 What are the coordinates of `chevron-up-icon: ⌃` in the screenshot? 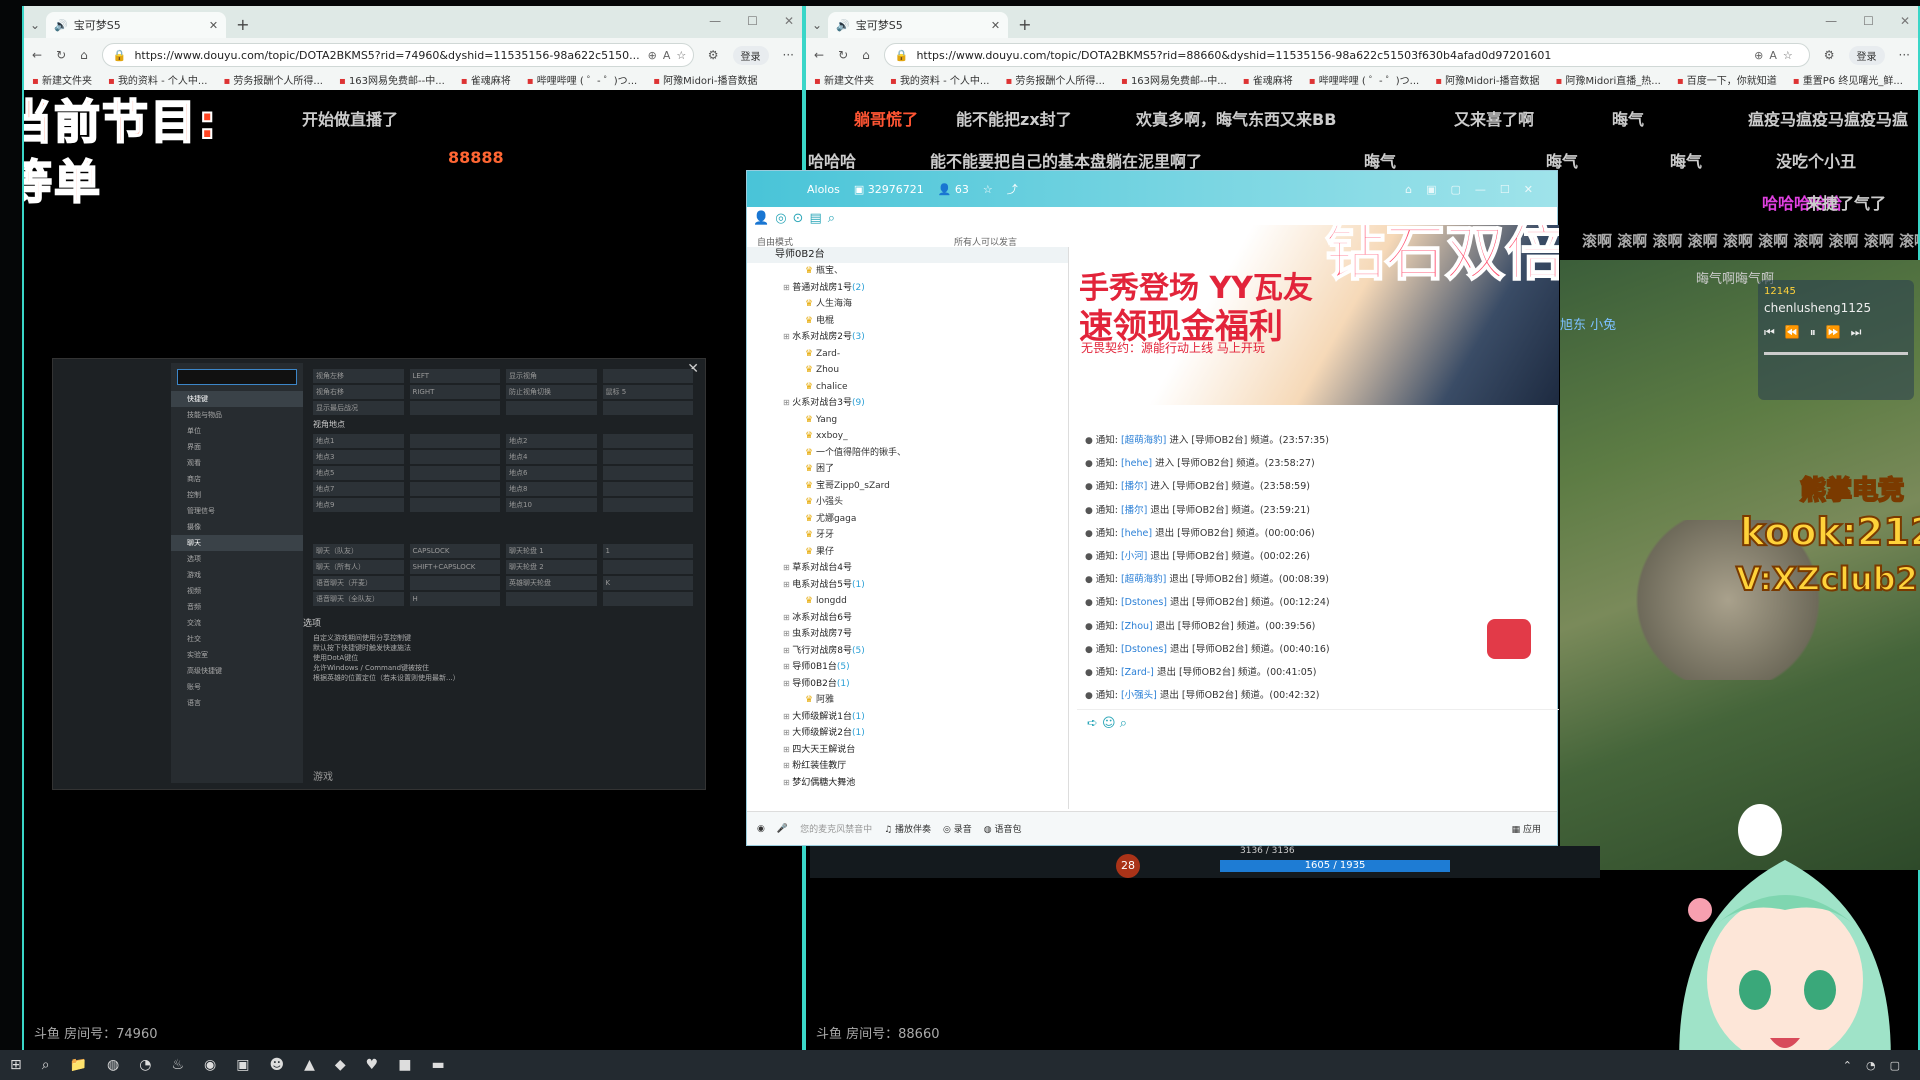 It's located at (1847, 1065).